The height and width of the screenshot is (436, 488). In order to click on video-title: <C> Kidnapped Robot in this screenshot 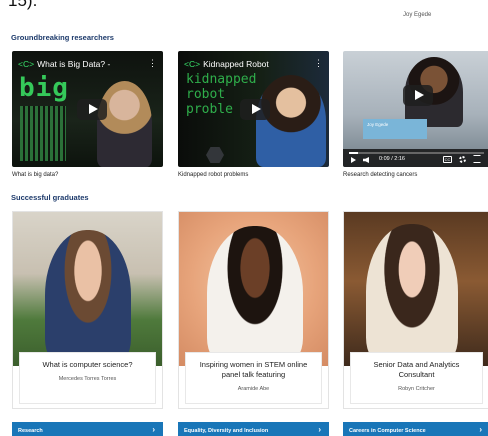, I will do `click(226, 64)`.